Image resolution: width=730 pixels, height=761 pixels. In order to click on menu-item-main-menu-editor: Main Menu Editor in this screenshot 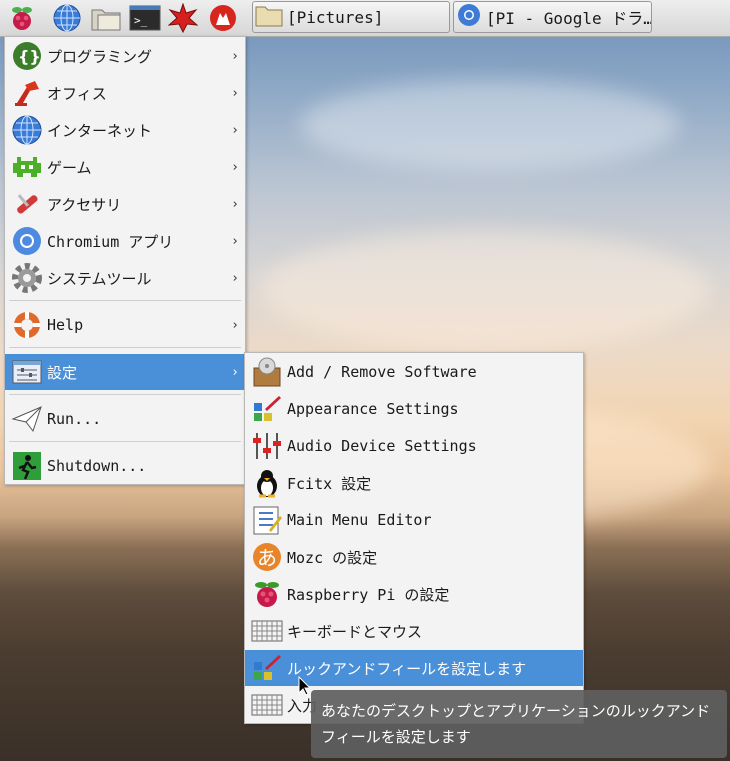, I will do `click(414, 520)`.